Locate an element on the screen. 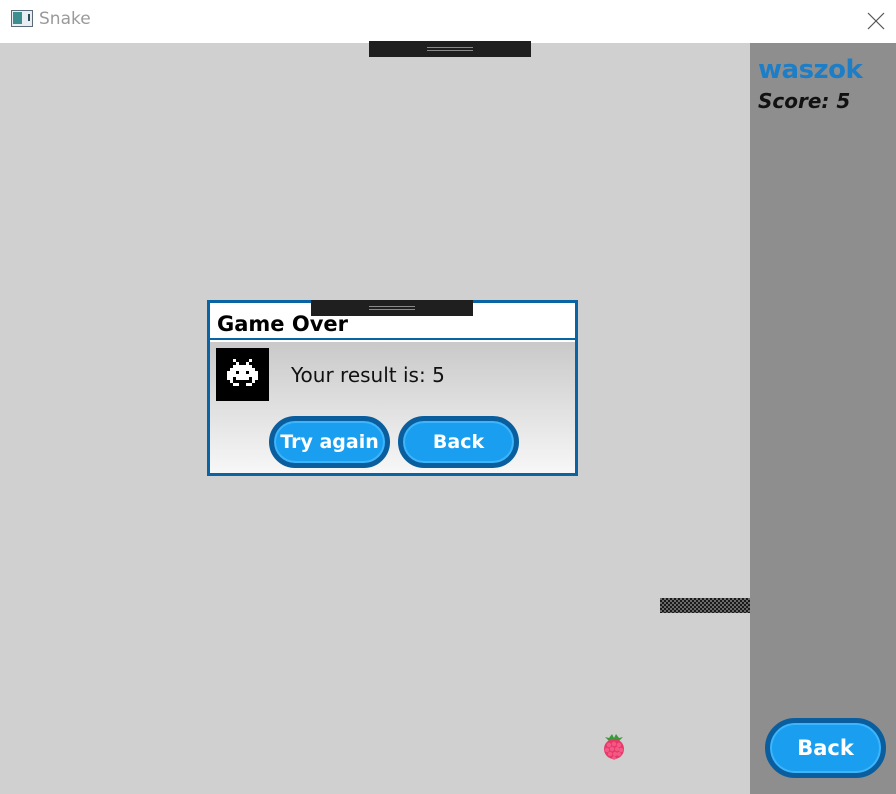 The image size is (896, 794). result-text: Your result is: 5 is located at coordinates (368, 375).